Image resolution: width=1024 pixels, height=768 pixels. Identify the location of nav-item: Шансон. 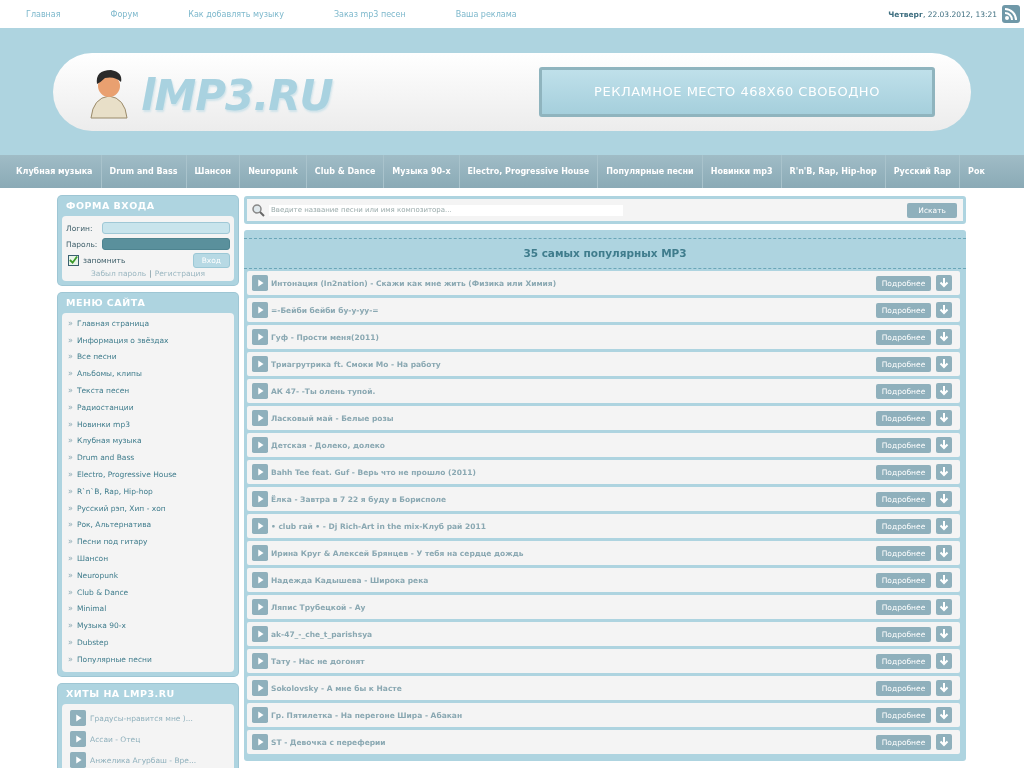
(213, 171).